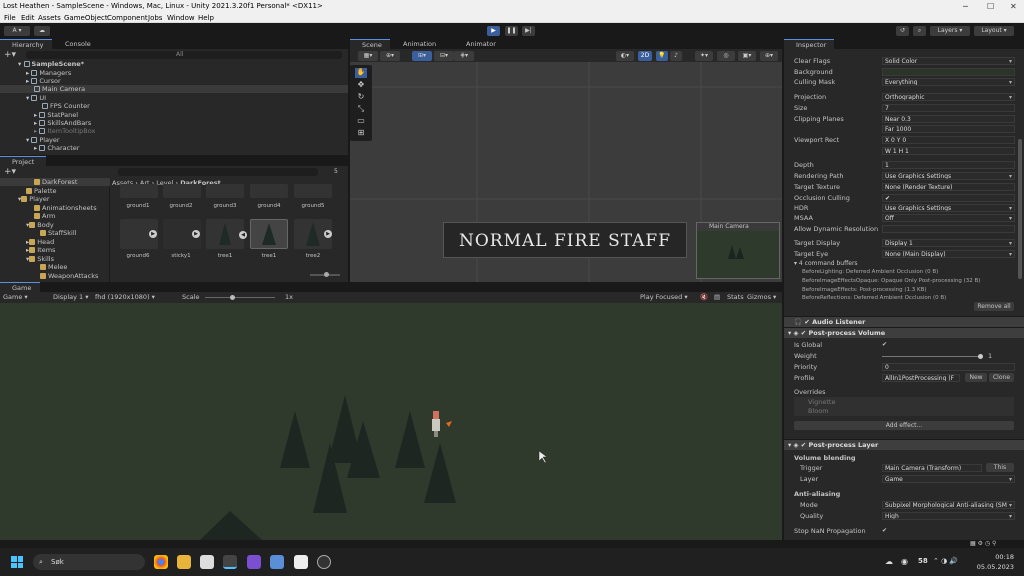  I want to click on grid-snap-icon: ⊞▾, so click(422, 56).